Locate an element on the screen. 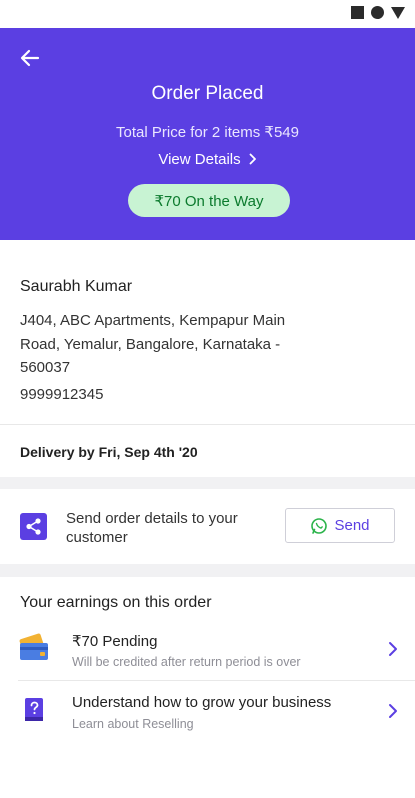 This screenshot has width=415, height=798. help-book-icon is located at coordinates (34, 709).